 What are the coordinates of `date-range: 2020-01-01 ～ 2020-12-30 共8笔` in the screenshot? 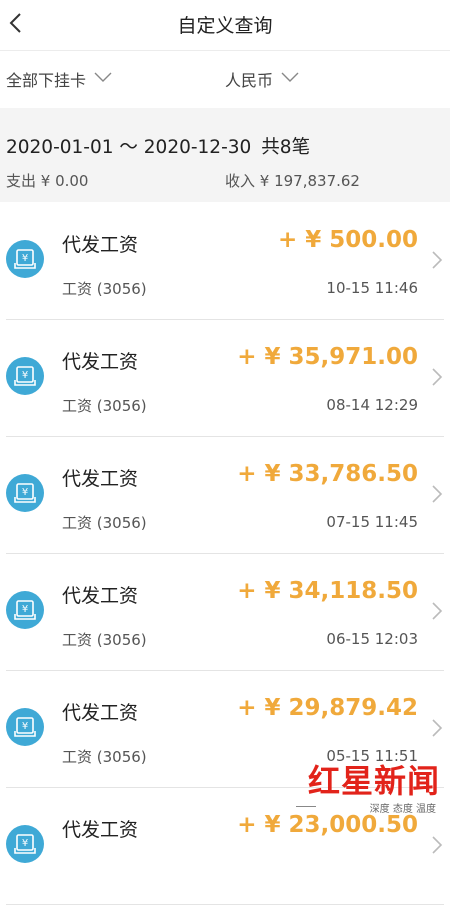 It's located at (158, 146).